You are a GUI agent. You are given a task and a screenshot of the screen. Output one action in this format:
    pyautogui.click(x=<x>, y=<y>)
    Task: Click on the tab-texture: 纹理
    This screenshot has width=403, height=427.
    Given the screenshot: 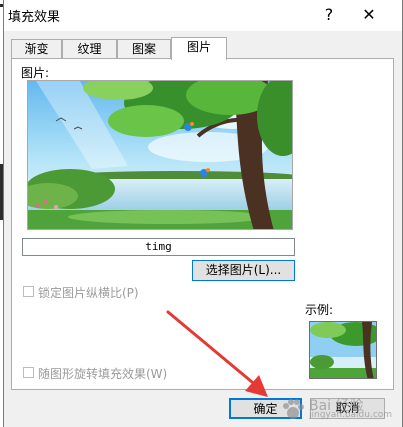 What is the action you would take?
    pyautogui.click(x=89, y=49)
    